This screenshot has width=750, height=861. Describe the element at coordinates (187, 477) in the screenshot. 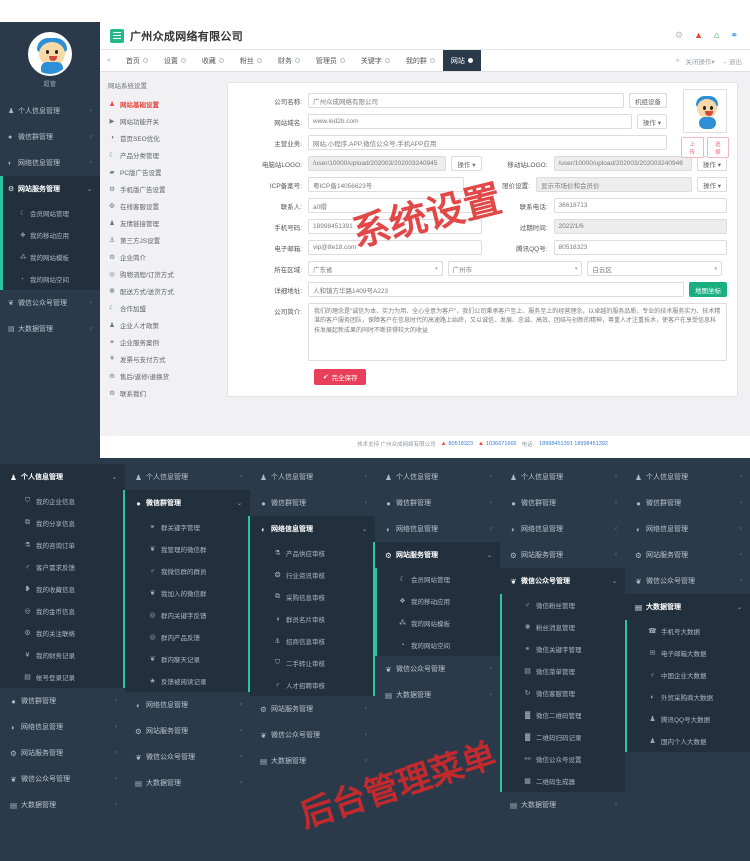

I see `menu-row-1-0: ♟ 个人信息管理 ‹` at that location.